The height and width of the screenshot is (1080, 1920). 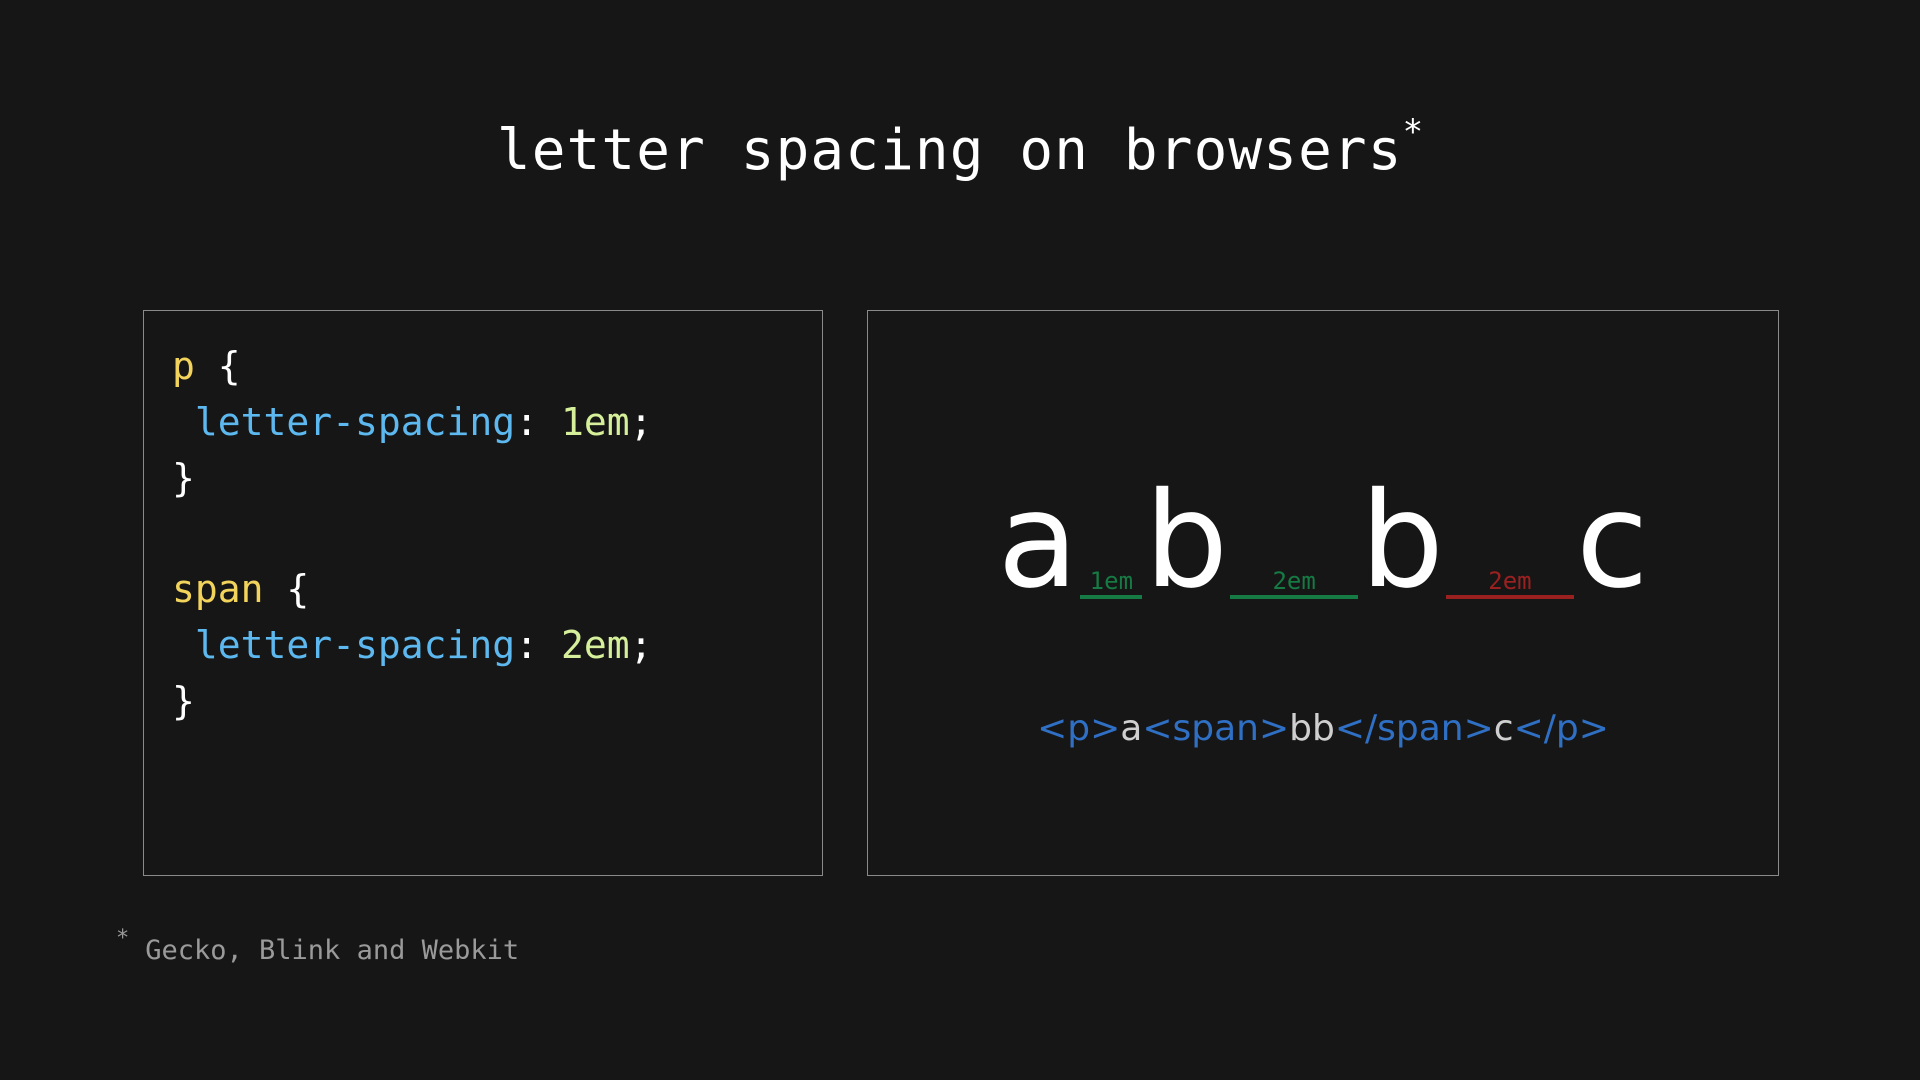 I want to click on markup-tag-p-open: <p>, so click(x=1079, y=728).